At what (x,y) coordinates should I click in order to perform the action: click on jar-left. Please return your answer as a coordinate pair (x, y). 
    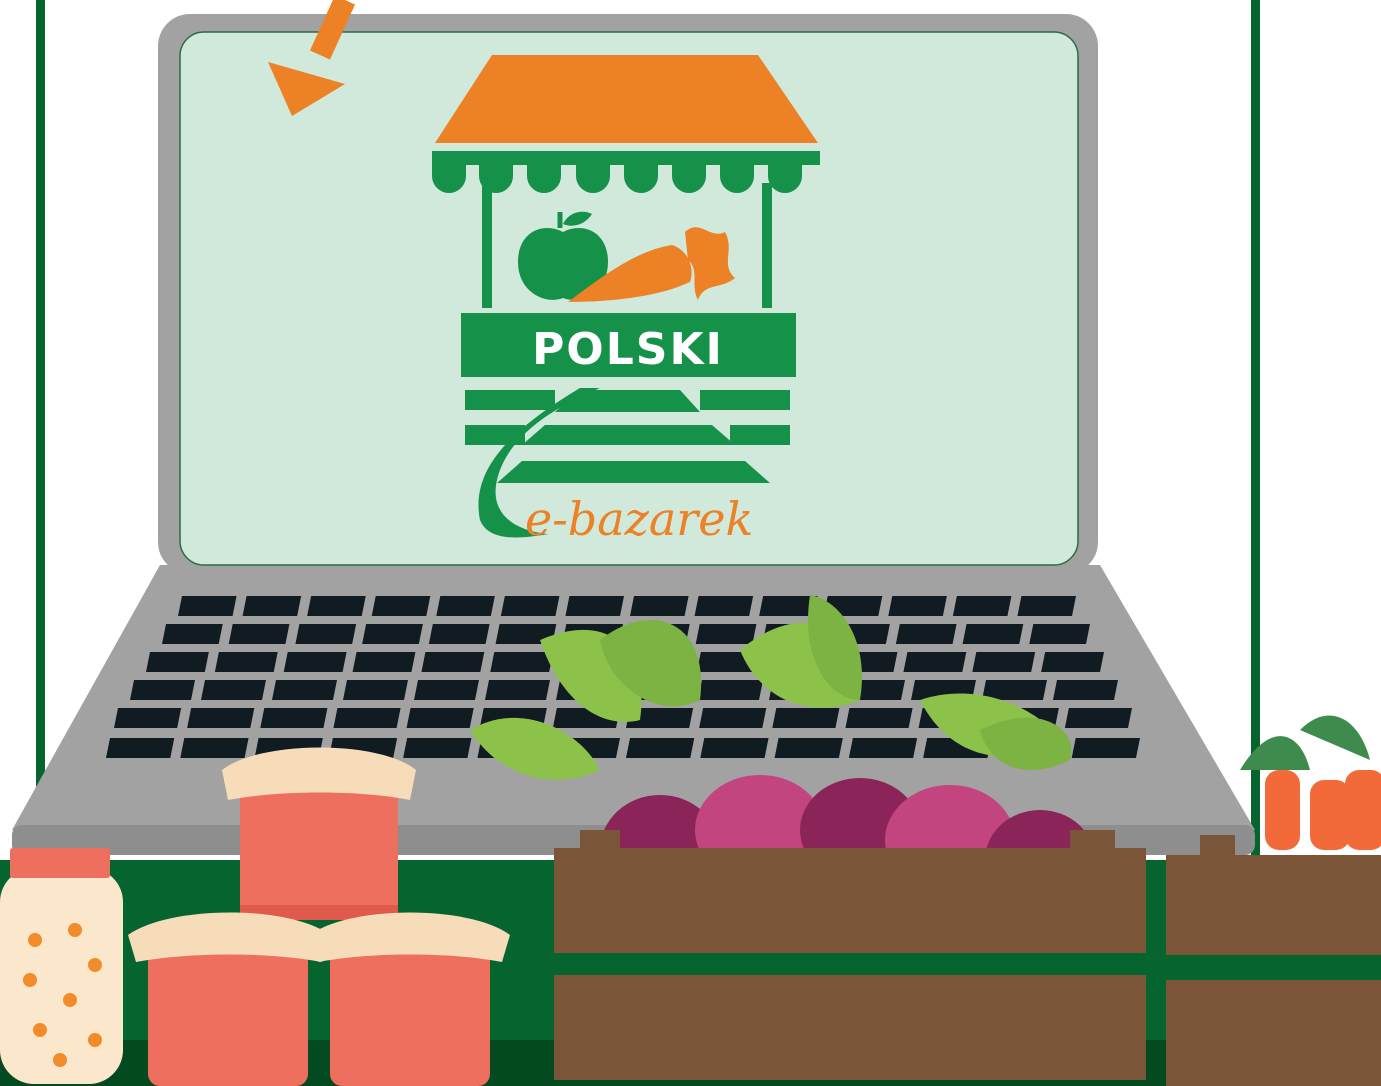
    Looking at the image, I should click on (61, 966).